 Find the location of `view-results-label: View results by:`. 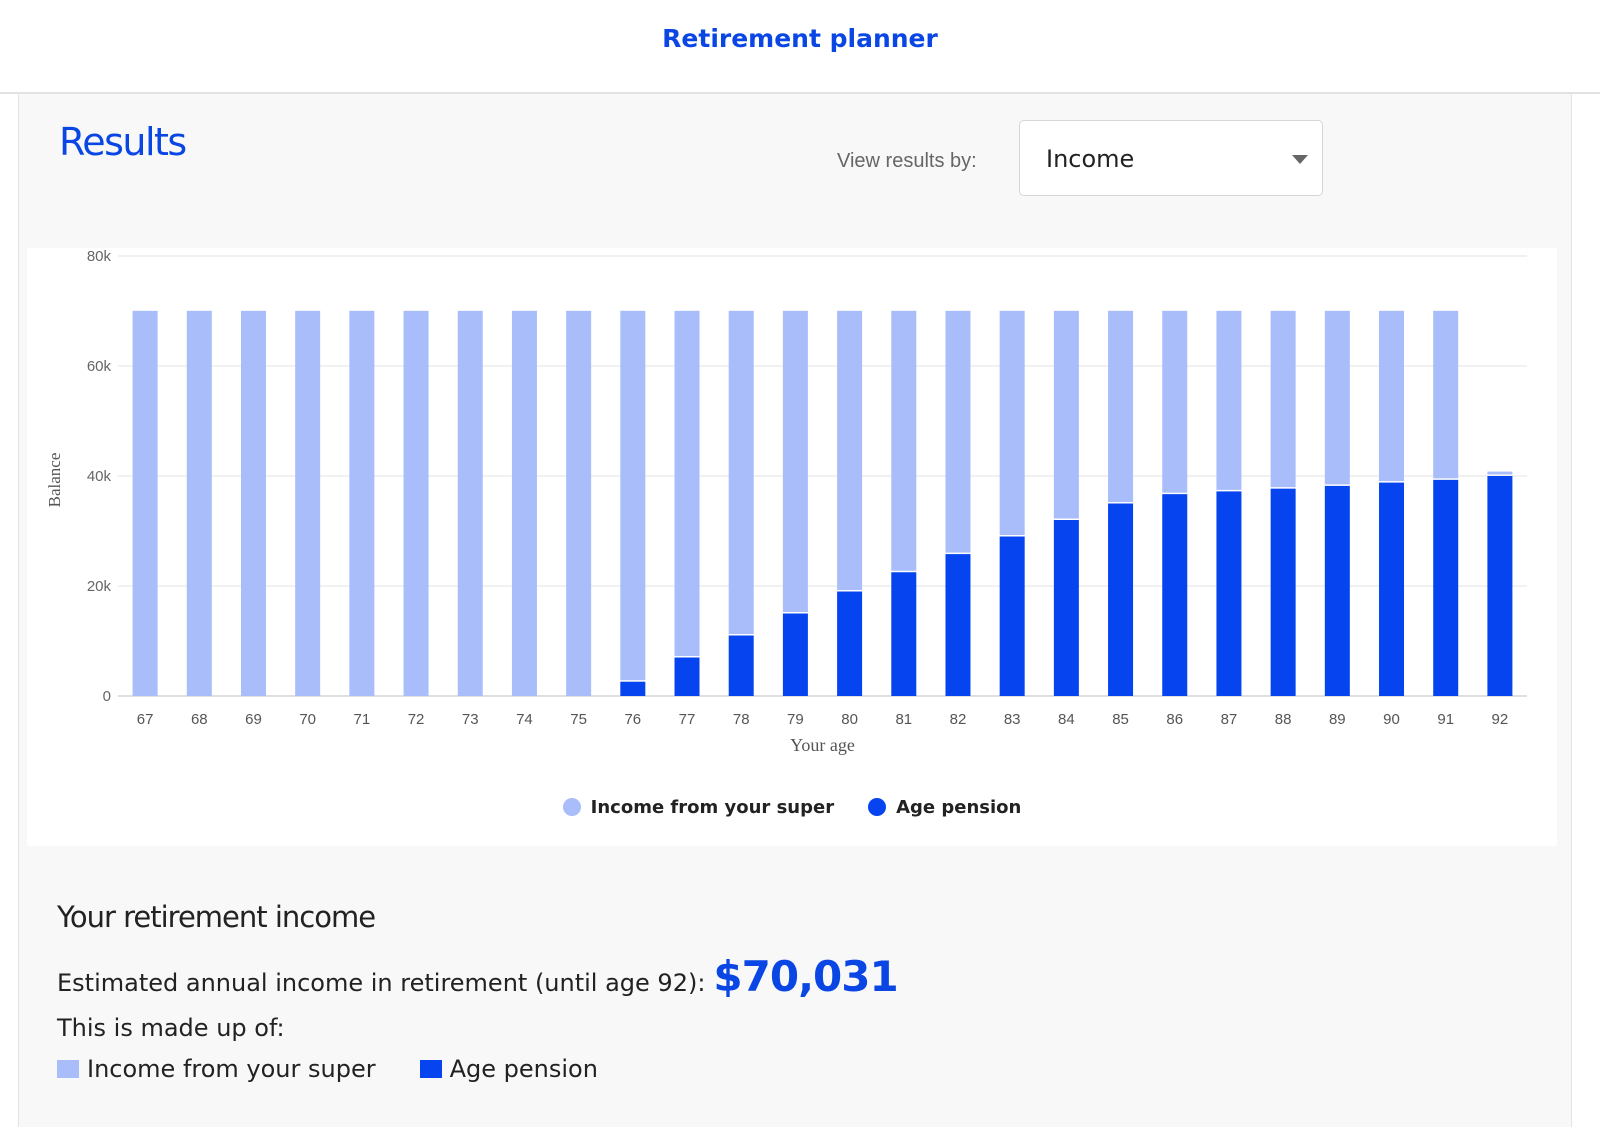

view-results-label: View results by: is located at coordinates (907, 161).